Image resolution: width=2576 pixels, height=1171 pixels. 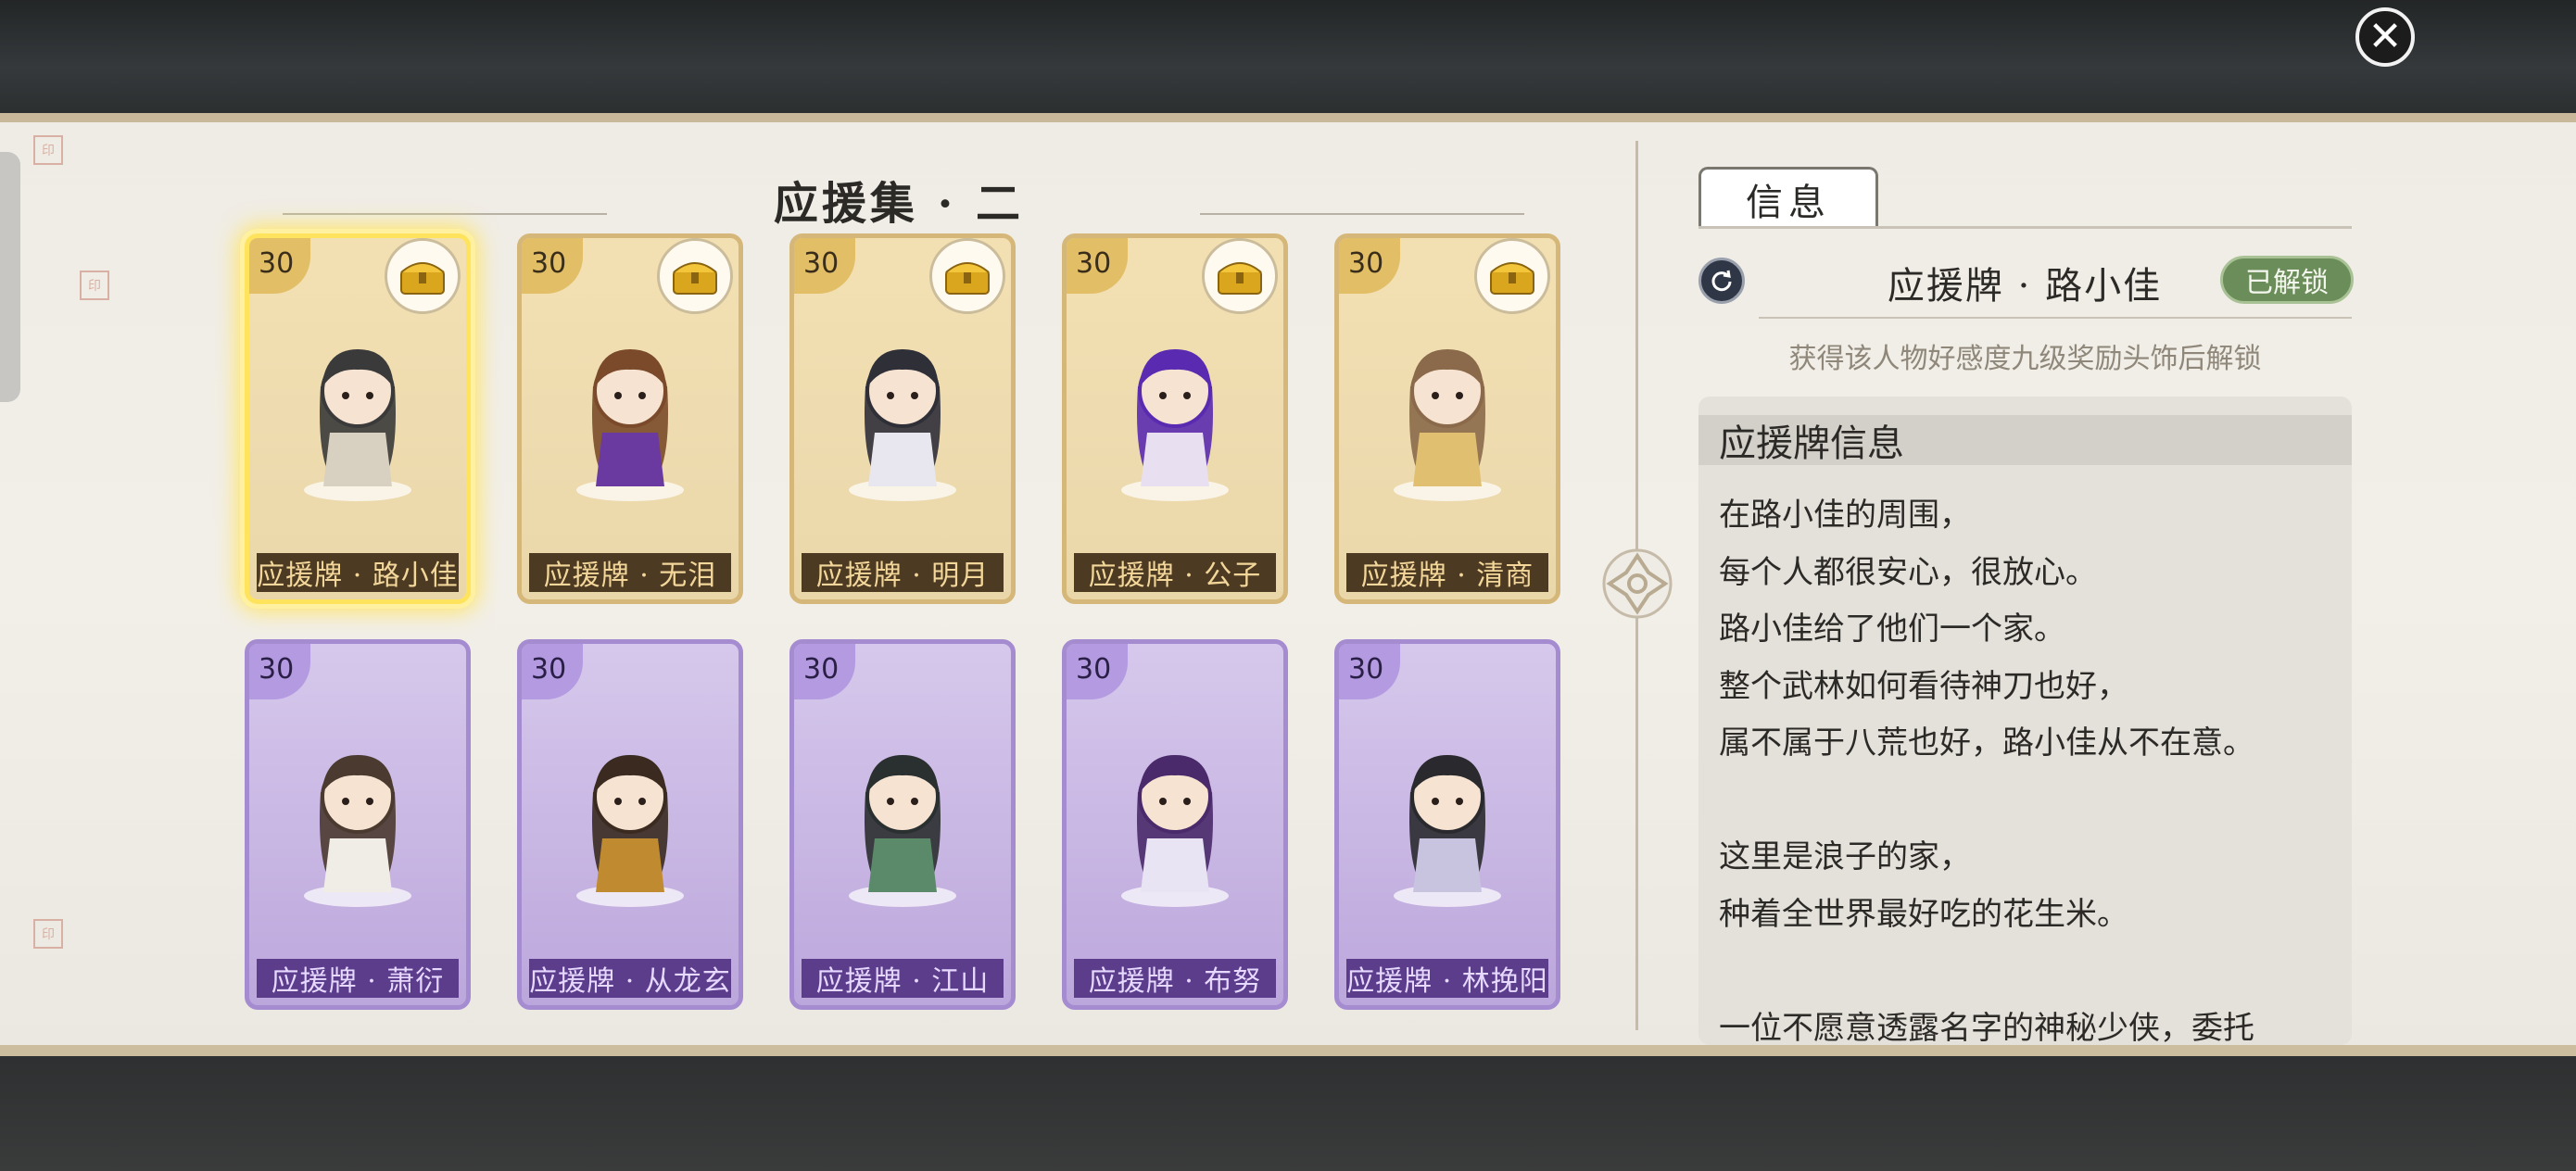 I want to click on status-badge: 已解锁, so click(x=2287, y=280).